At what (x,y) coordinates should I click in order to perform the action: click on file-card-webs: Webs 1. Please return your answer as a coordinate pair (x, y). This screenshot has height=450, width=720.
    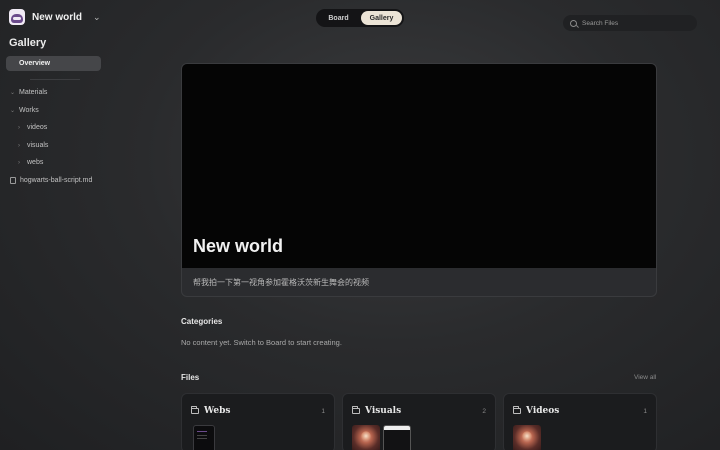
    Looking at the image, I should click on (258, 421).